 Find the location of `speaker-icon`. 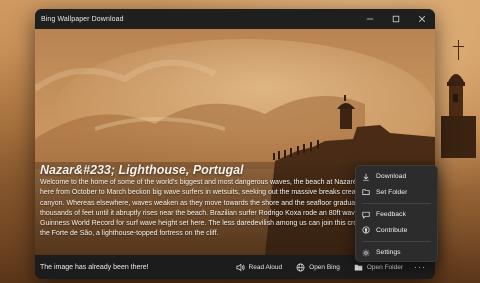

speaker-icon is located at coordinates (240, 267).